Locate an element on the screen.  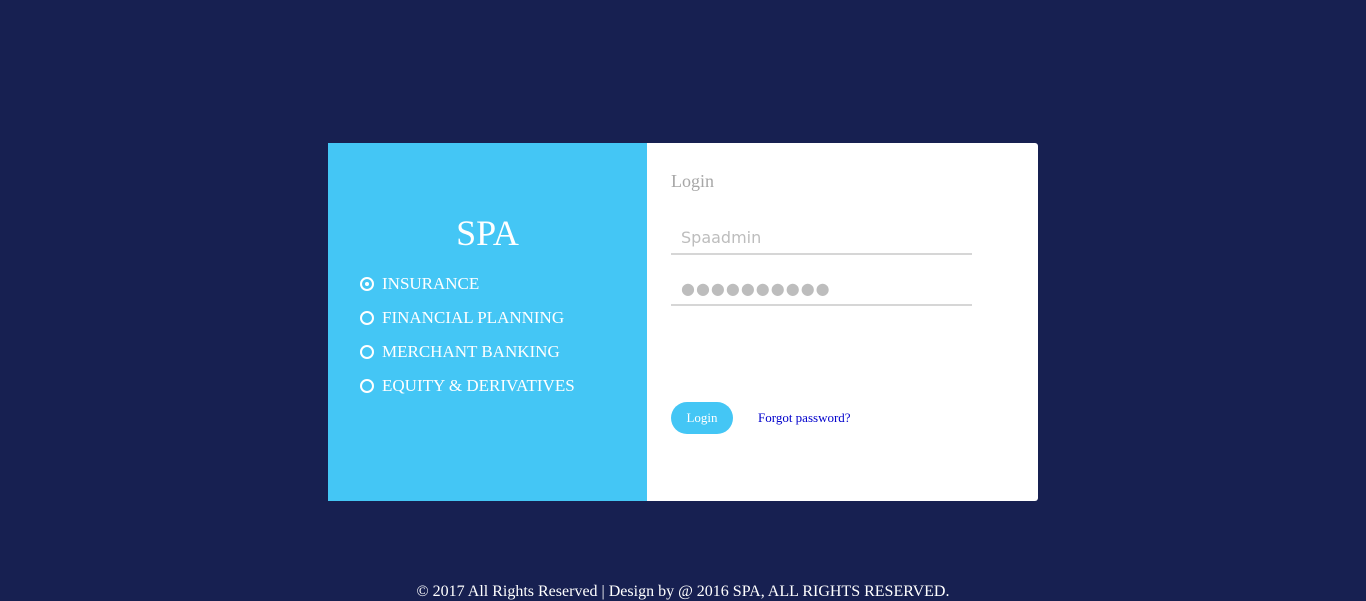
login-title: Login is located at coordinates (692, 181).